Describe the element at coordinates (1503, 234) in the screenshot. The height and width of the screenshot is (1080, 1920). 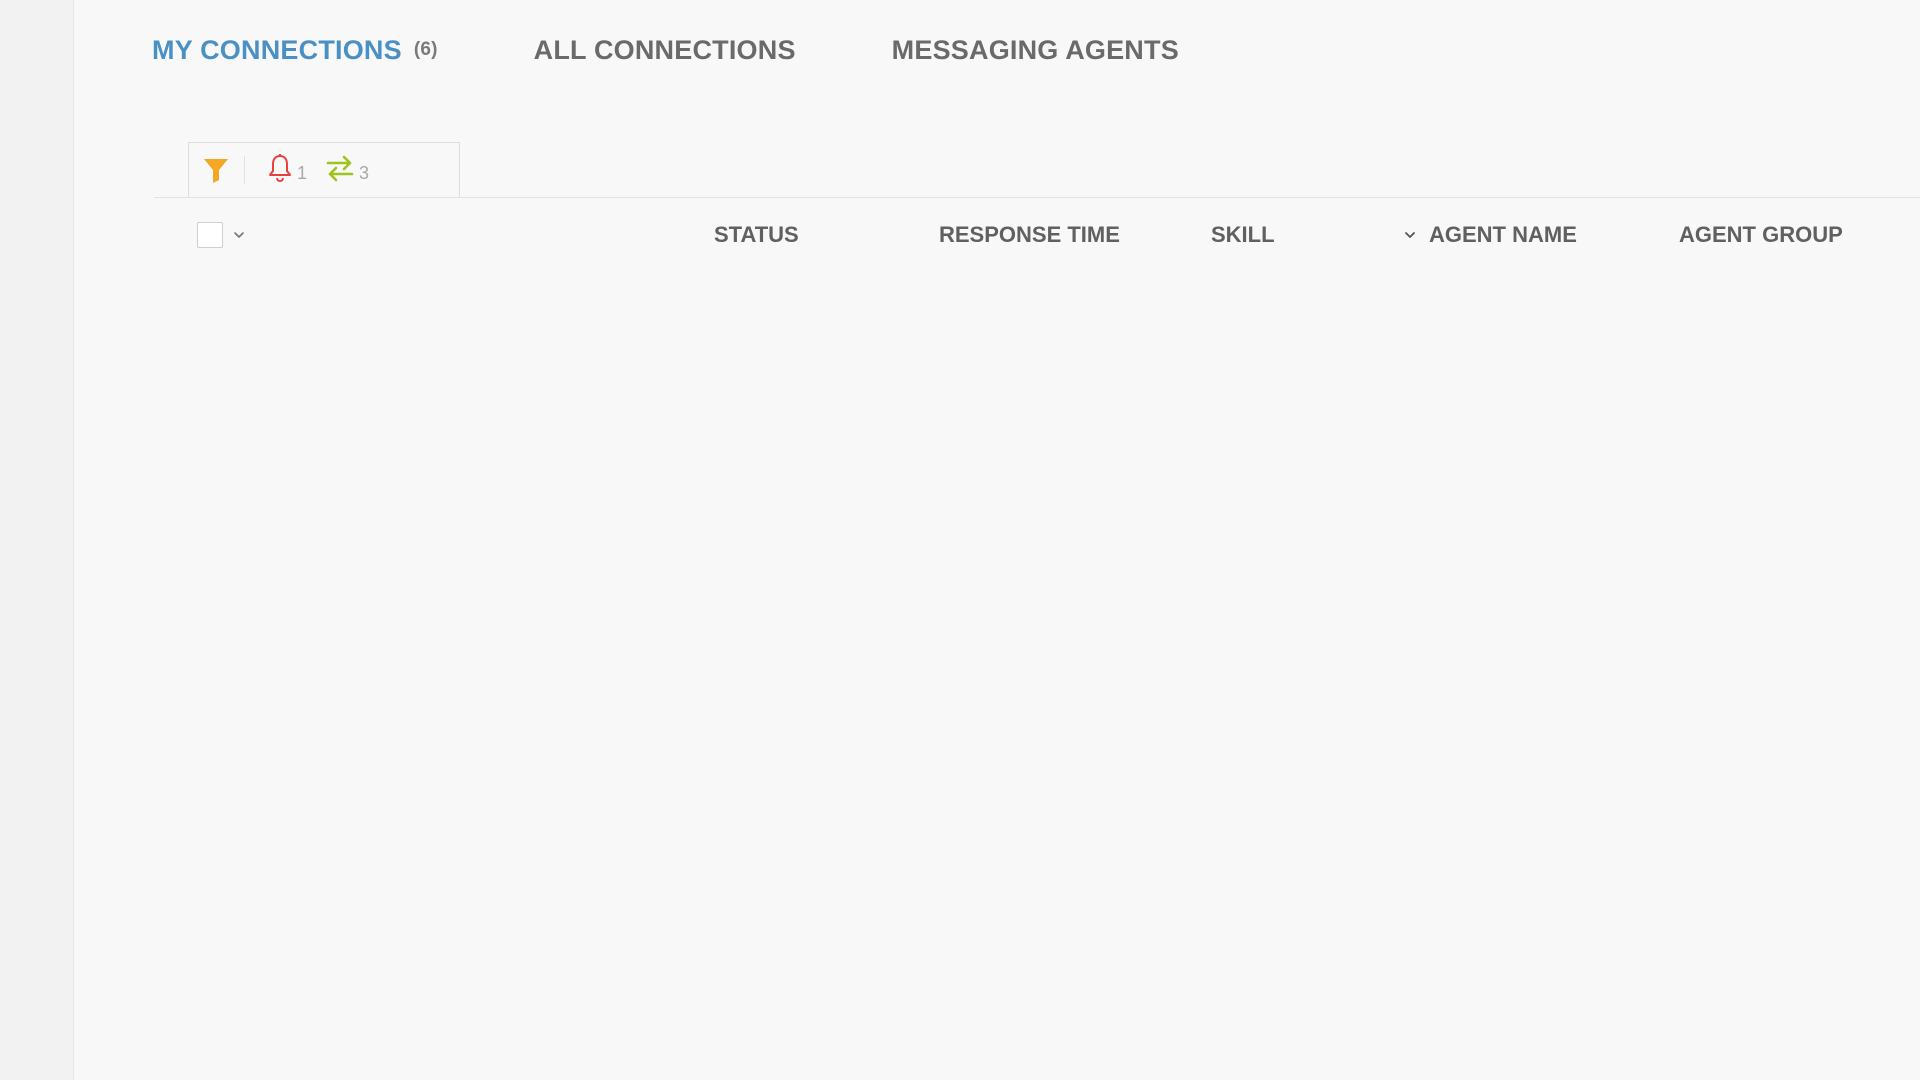
I see `column-header-agent-name-label: AGENT NAME` at that location.